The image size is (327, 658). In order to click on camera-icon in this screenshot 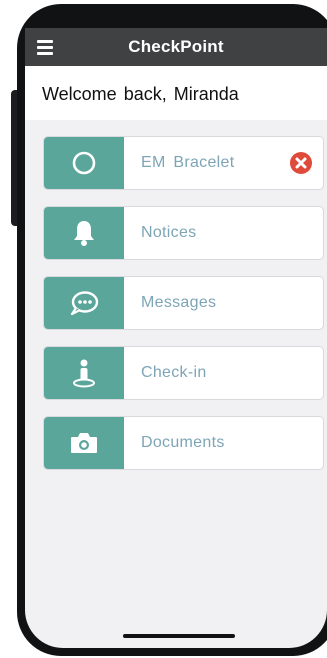, I will do `click(84, 443)`.